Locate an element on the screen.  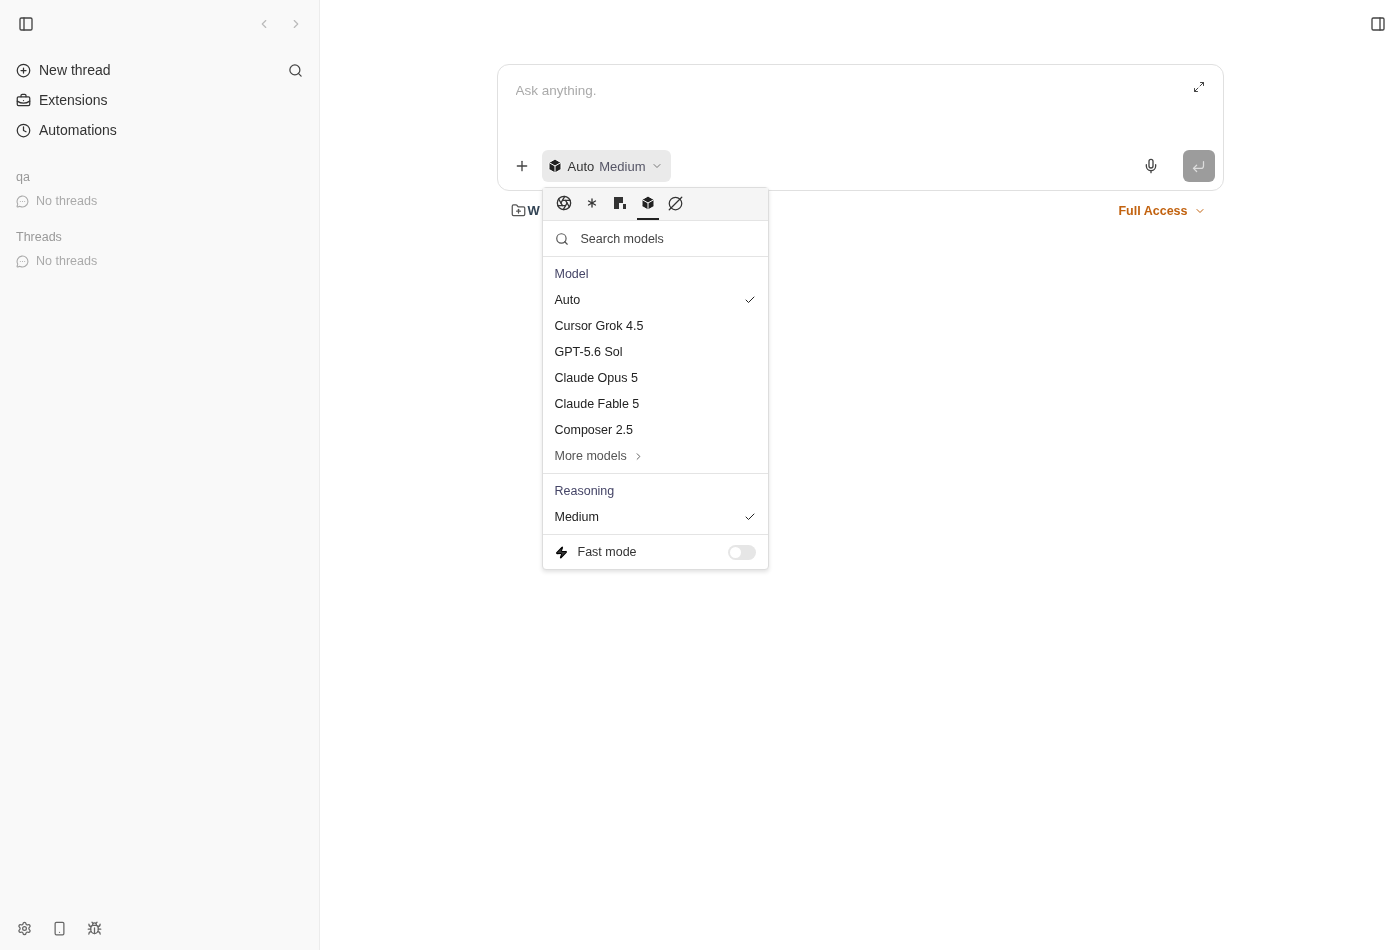
nav-item: New thread is located at coordinates (63, 70).